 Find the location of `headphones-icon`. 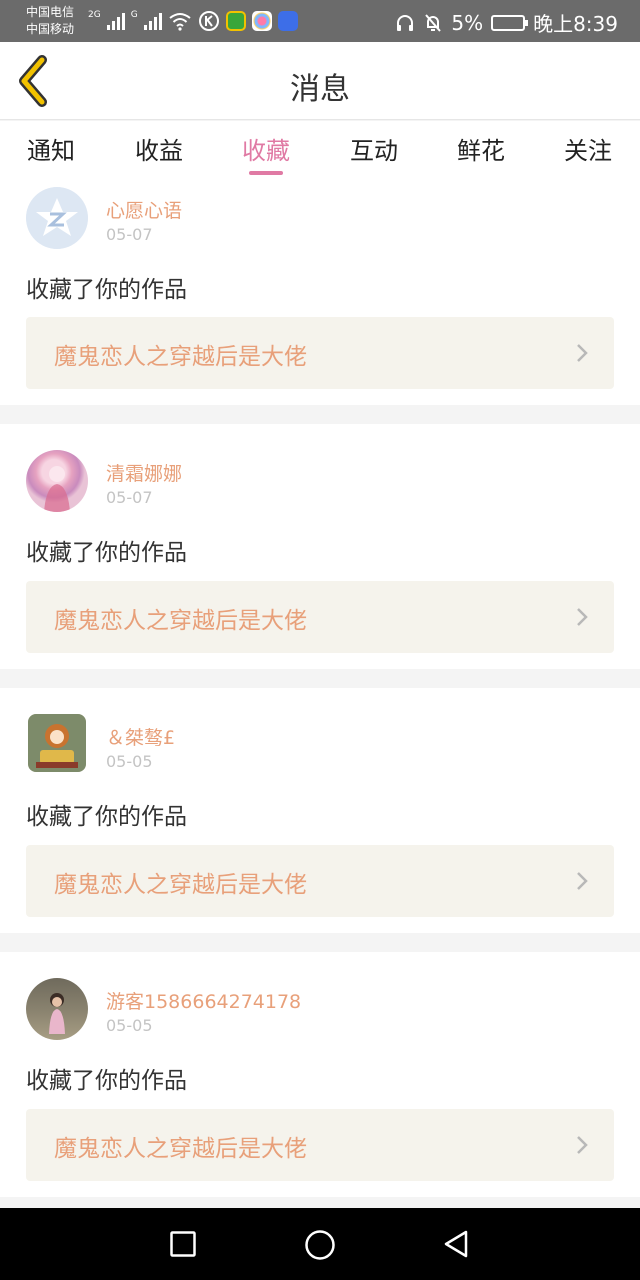

headphones-icon is located at coordinates (405, 22).